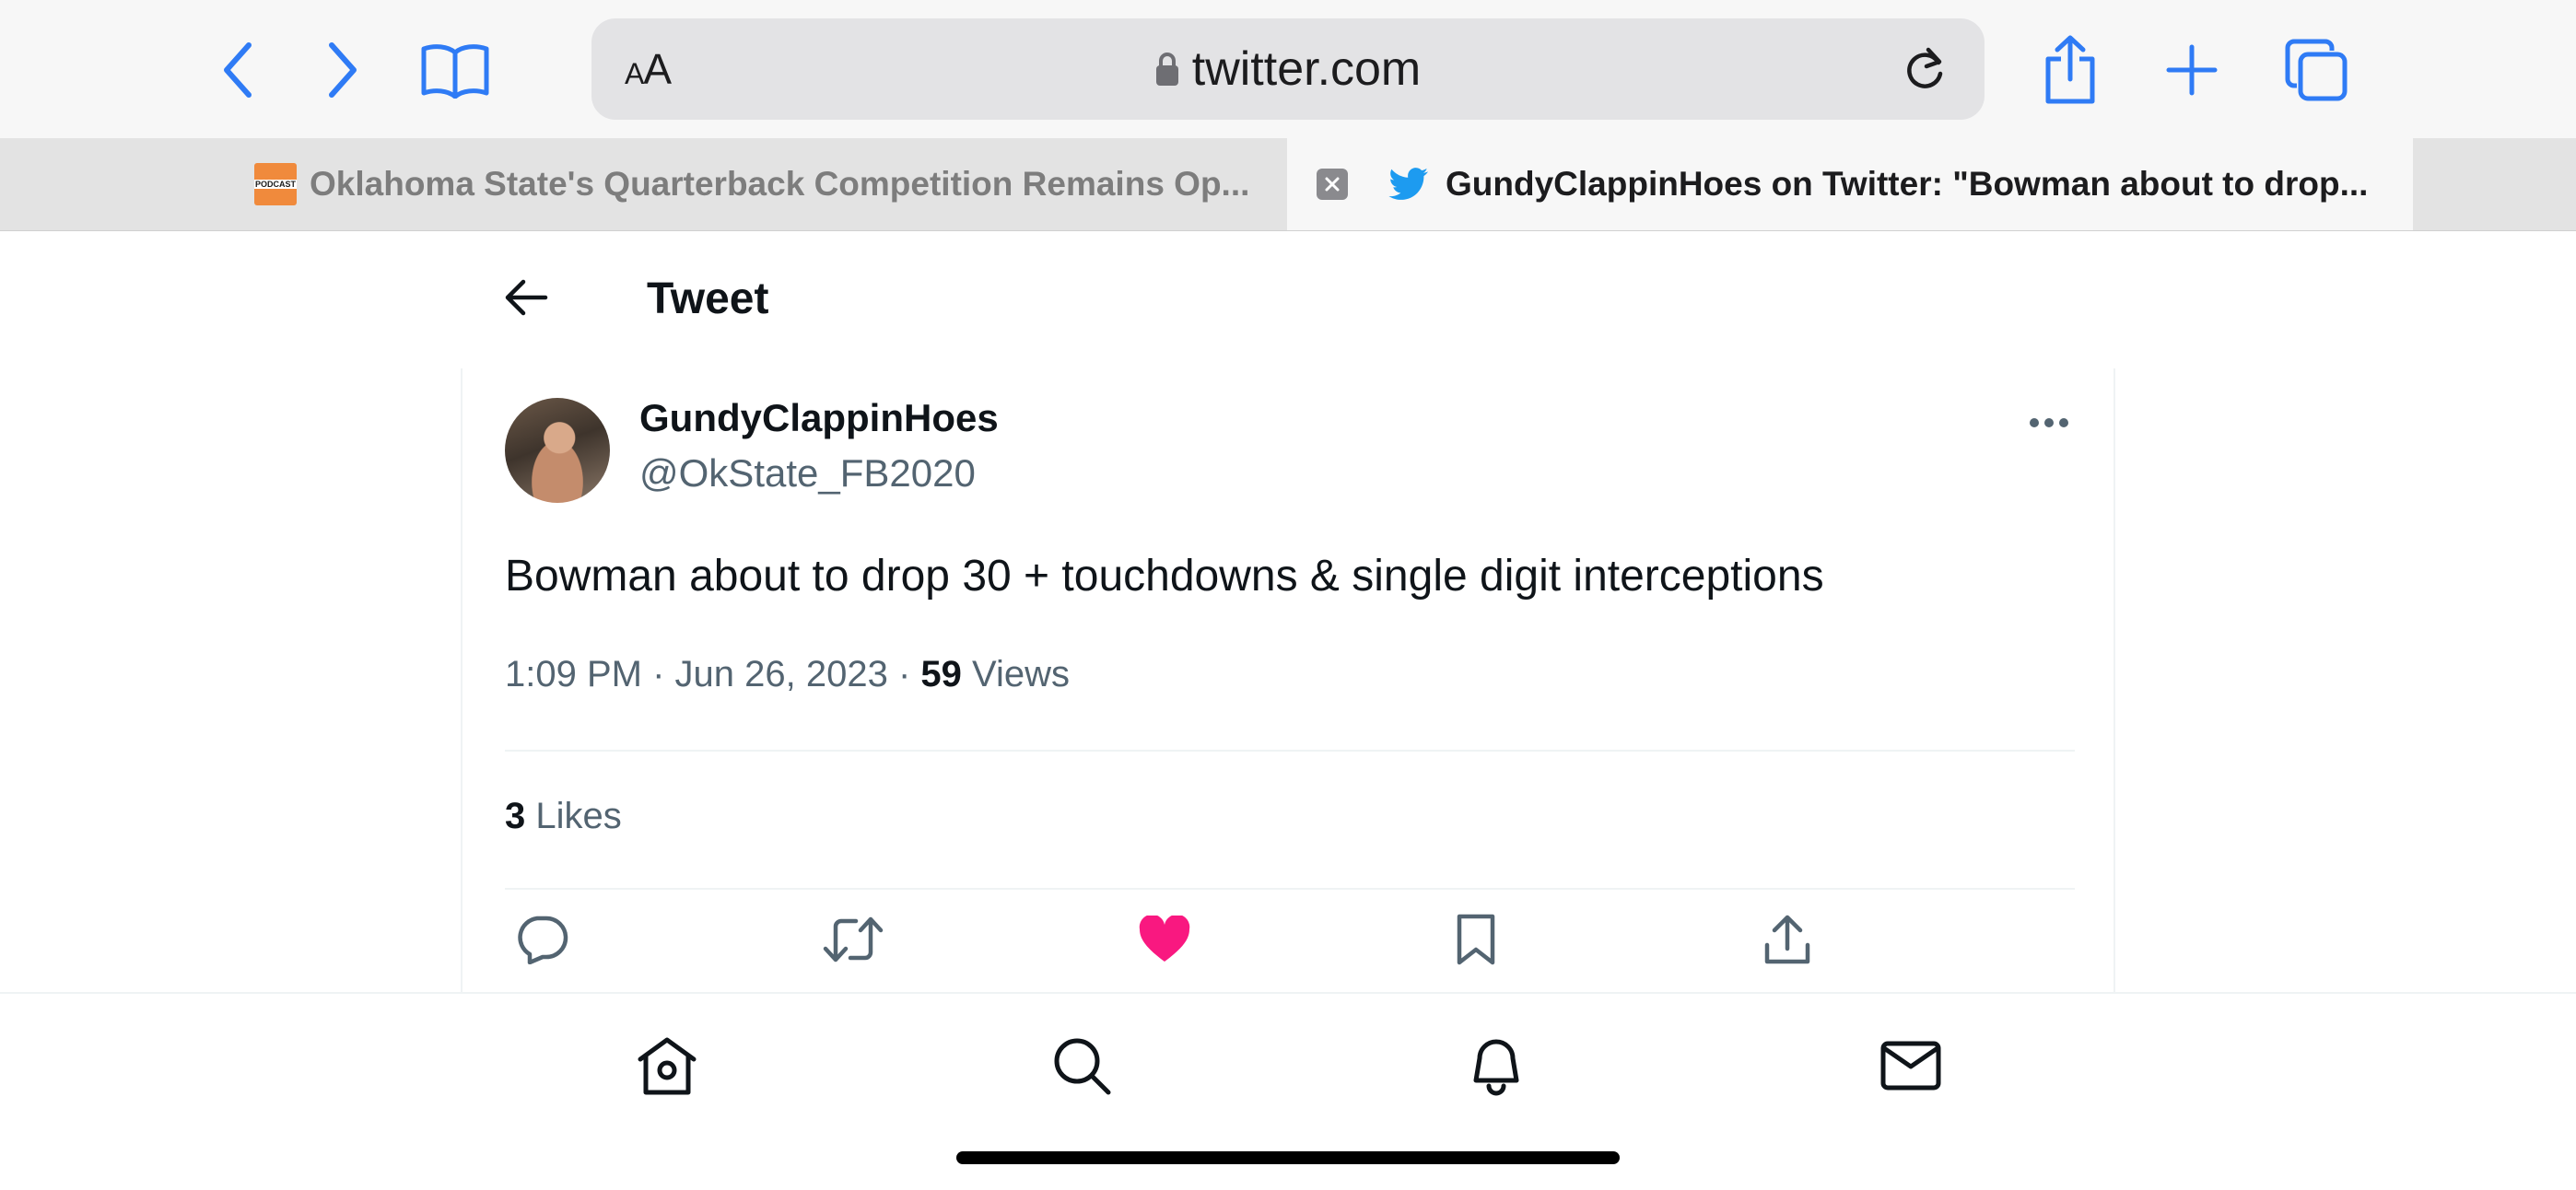 This screenshot has width=2576, height=1190. I want to click on like-heart-icon, so click(1164, 939).